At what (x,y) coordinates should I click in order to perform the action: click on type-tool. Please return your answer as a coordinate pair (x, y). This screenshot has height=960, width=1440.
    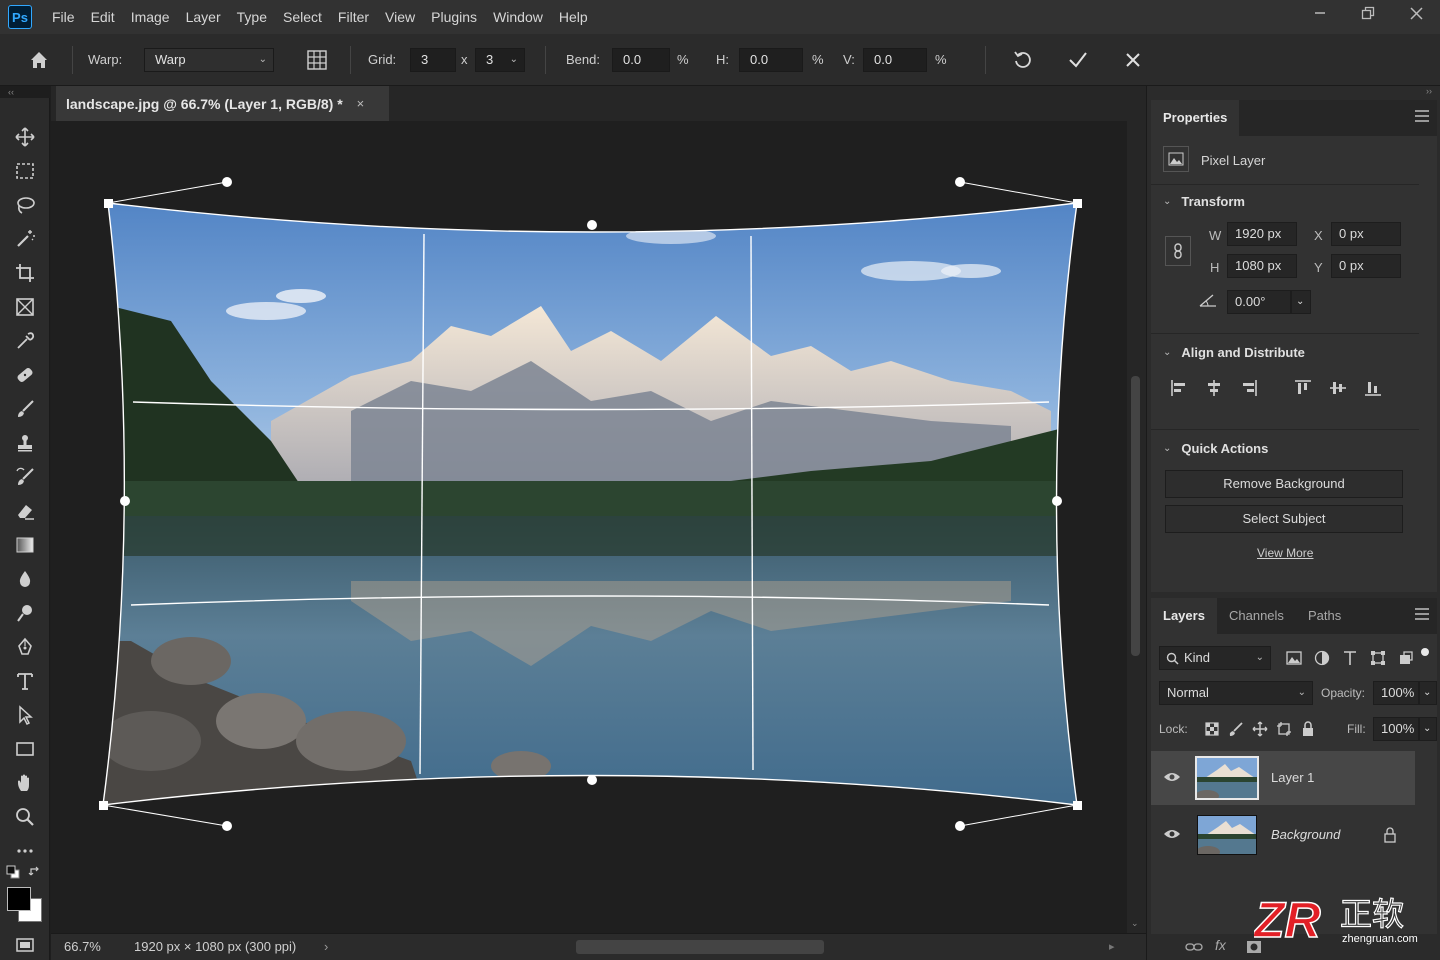
    Looking at the image, I should click on (25, 681).